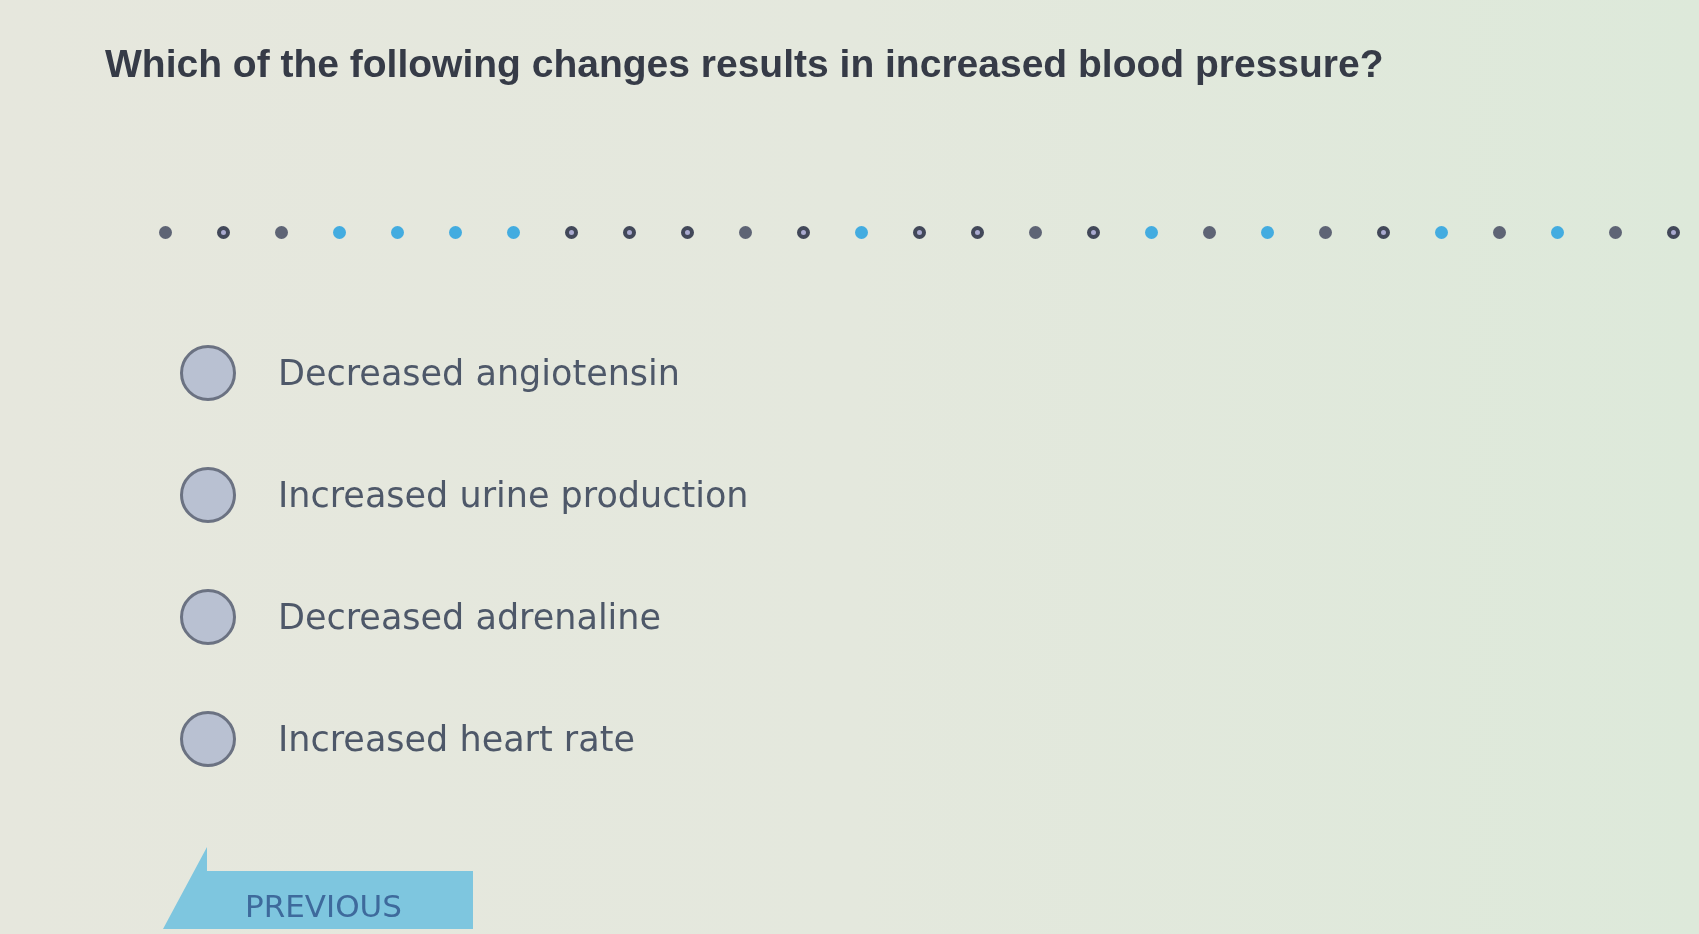 This screenshot has width=1699, height=934. What do you see at coordinates (470, 617) in the screenshot?
I see `option-label: Decreased adrenaline` at bounding box center [470, 617].